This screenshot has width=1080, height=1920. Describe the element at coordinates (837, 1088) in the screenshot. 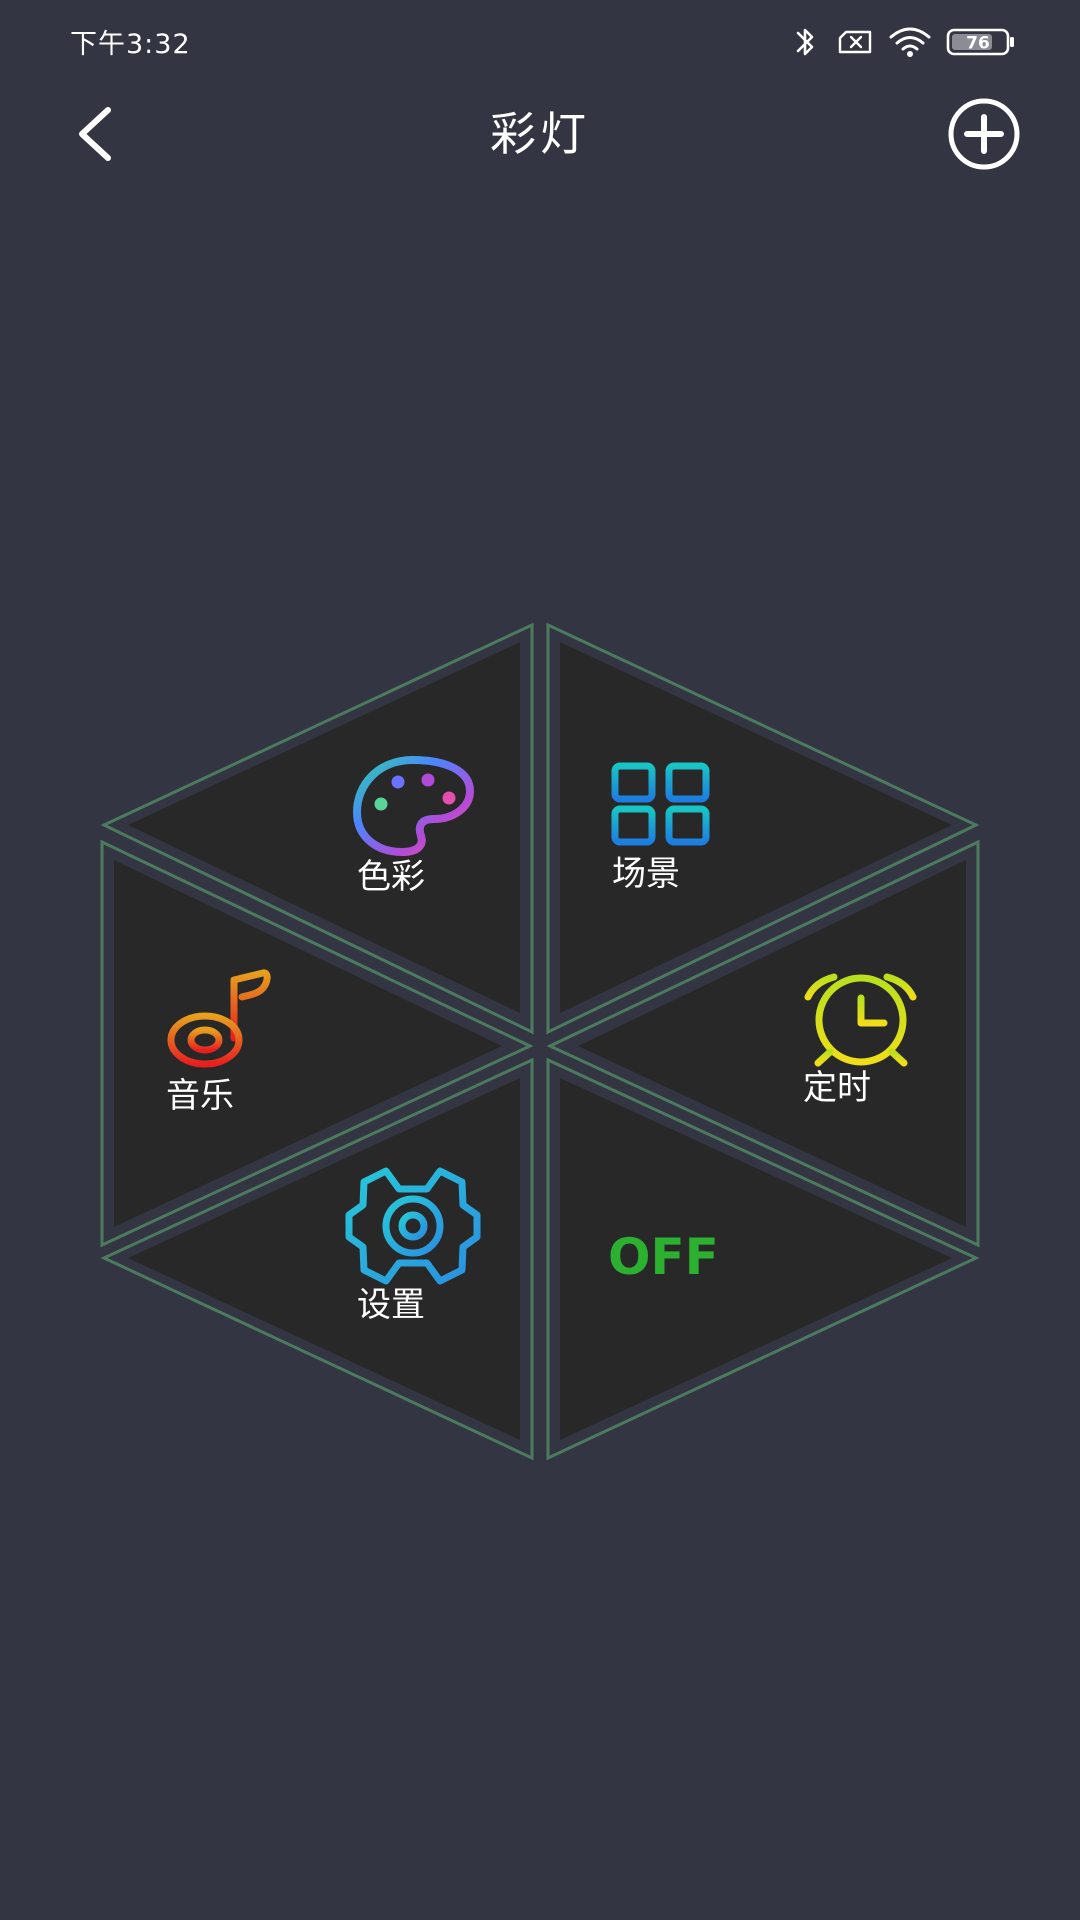

I see `segment-timer-label: 定时` at that location.